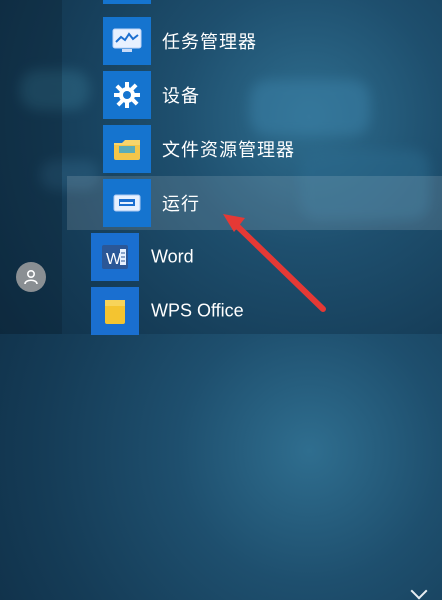  What do you see at coordinates (127, 41) in the screenshot?
I see `task-manager-icon` at bounding box center [127, 41].